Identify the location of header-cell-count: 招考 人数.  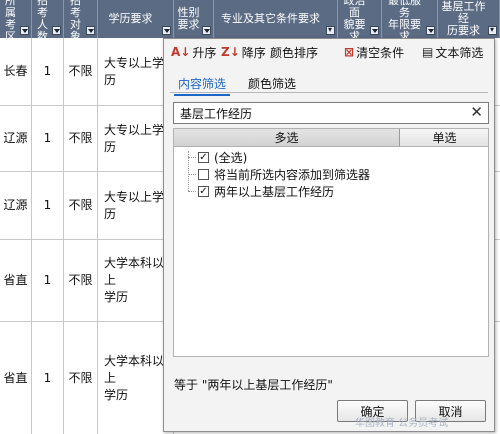
(48, 21).